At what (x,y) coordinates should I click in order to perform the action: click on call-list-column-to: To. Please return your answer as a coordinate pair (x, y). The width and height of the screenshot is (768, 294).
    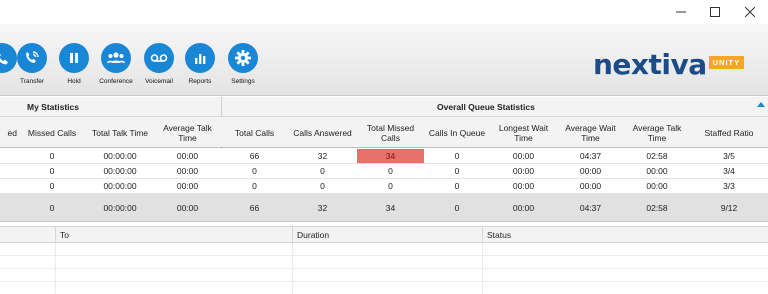
    Looking at the image, I should click on (173, 235).